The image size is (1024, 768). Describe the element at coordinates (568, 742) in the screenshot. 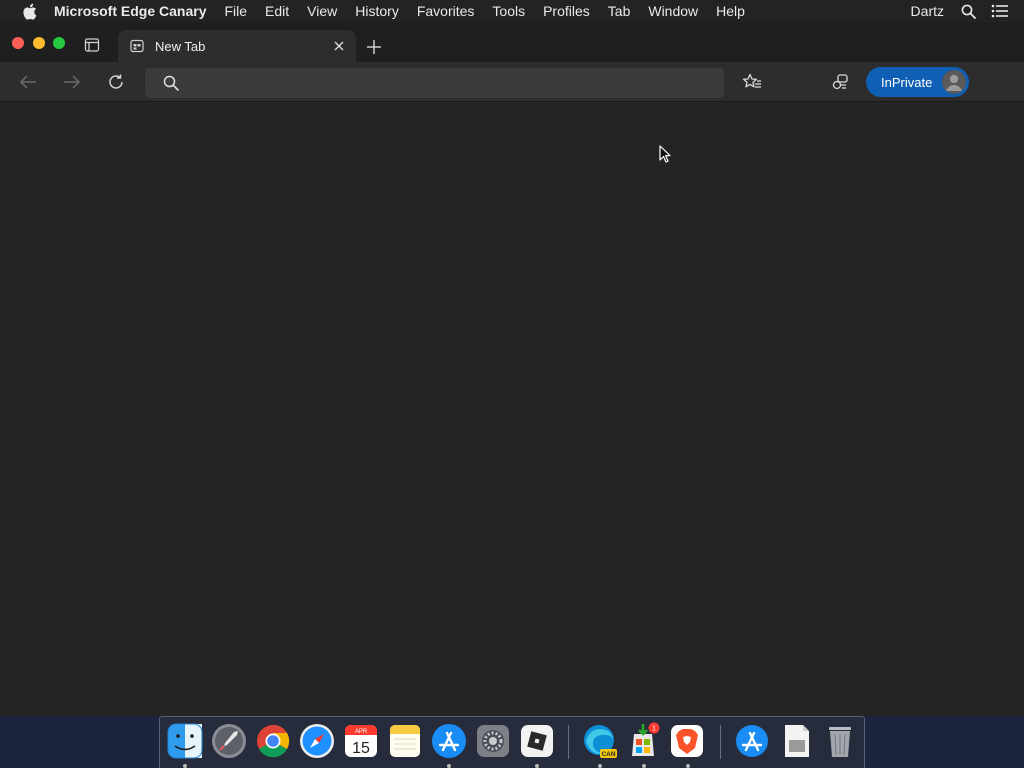

I see `dock-separator` at that location.